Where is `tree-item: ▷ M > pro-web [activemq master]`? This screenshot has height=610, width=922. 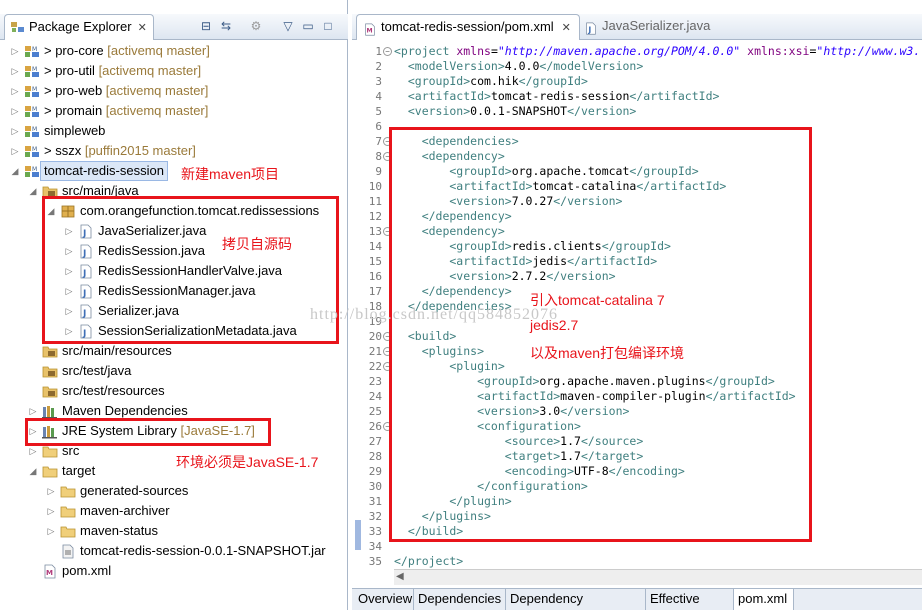
tree-item: ▷ M > pro-web [activemq master] is located at coordinates (174, 91).